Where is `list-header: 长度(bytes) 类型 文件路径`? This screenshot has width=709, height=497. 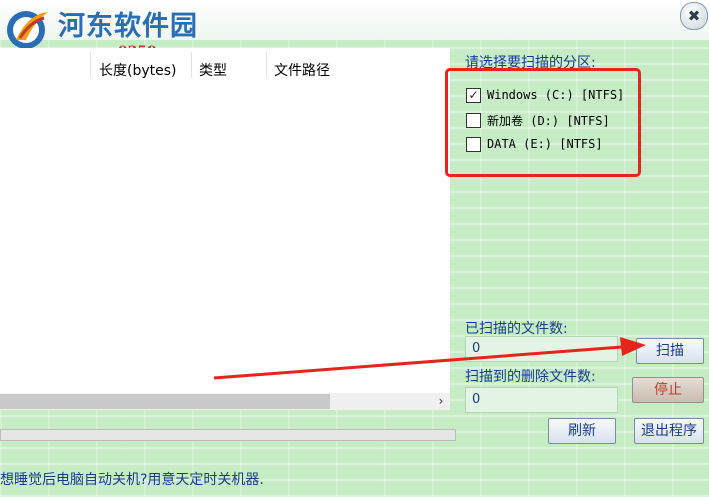
list-header: 长度(bytes) 类型 文件路径 is located at coordinates (225, 64).